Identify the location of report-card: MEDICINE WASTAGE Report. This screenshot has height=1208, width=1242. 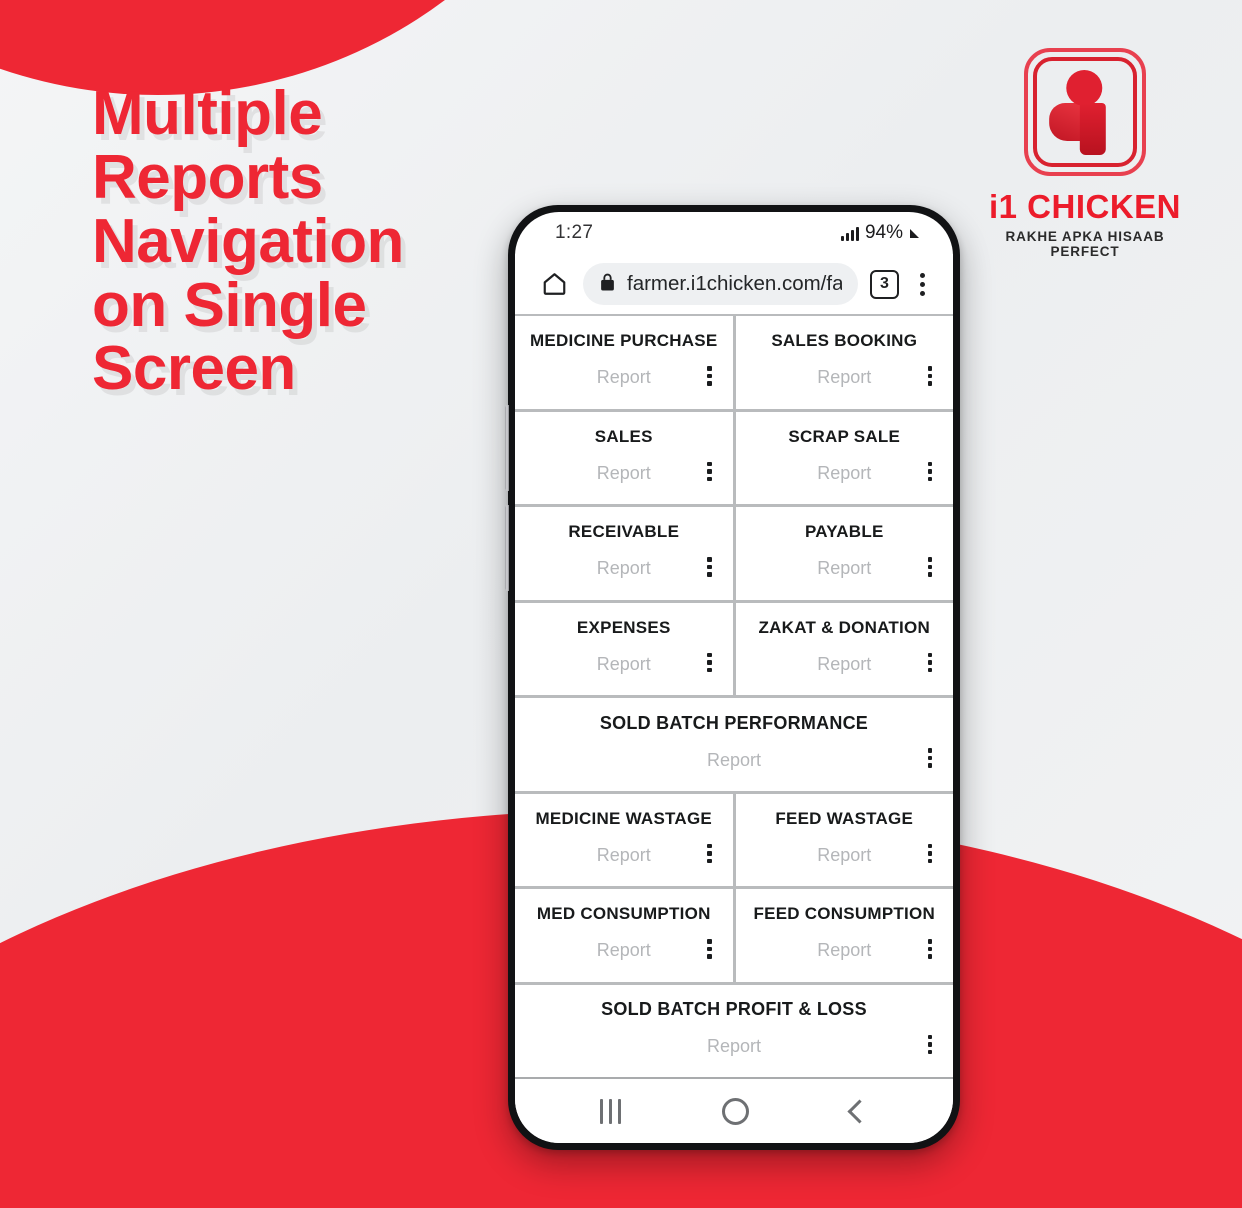
(624, 839).